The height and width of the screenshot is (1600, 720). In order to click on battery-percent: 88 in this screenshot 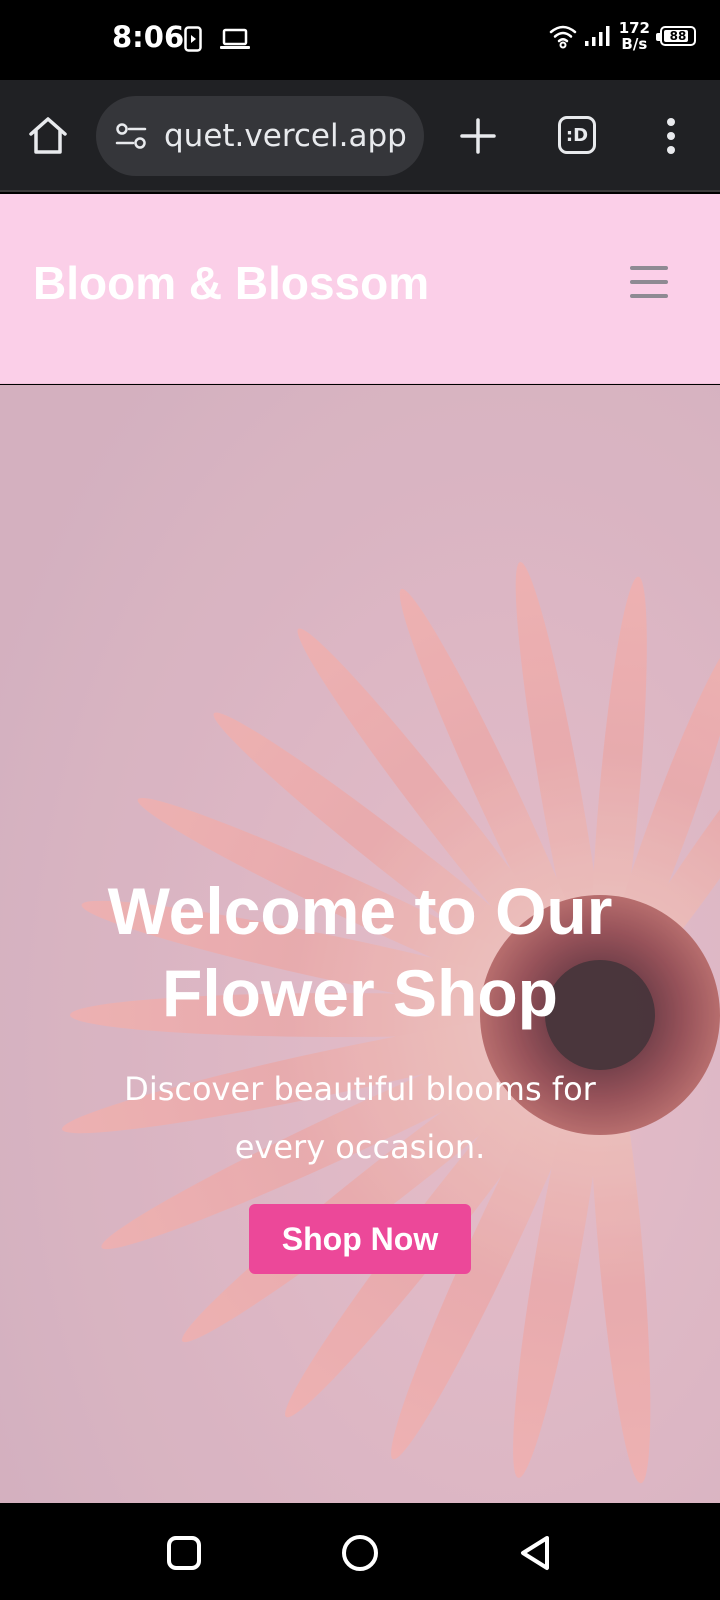, I will do `click(678, 36)`.